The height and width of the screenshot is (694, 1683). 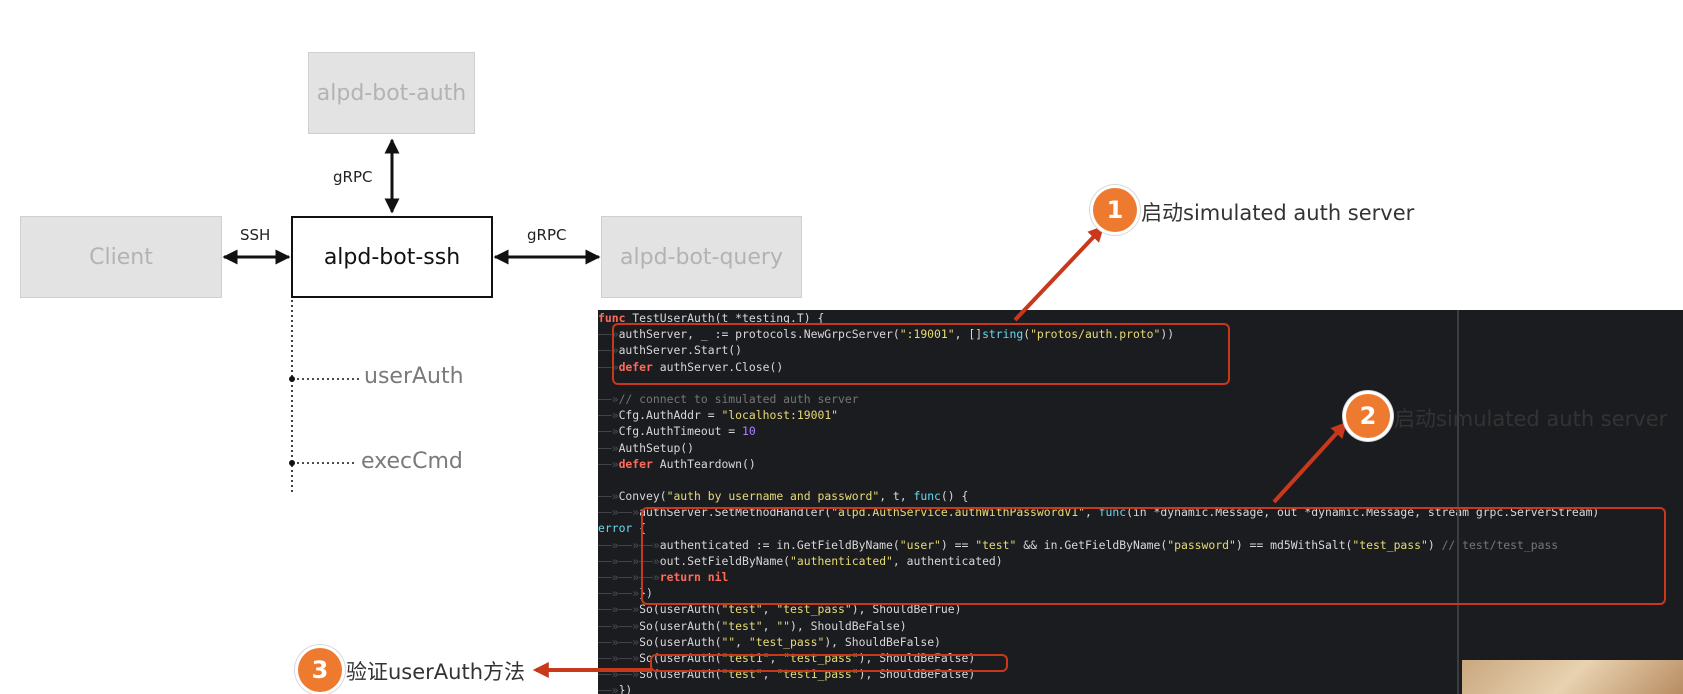 What do you see at coordinates (1278, 213) in the screenshot?
I see `callout-text-1: 启动simulated auth server` at bounding box center [1278, 213].